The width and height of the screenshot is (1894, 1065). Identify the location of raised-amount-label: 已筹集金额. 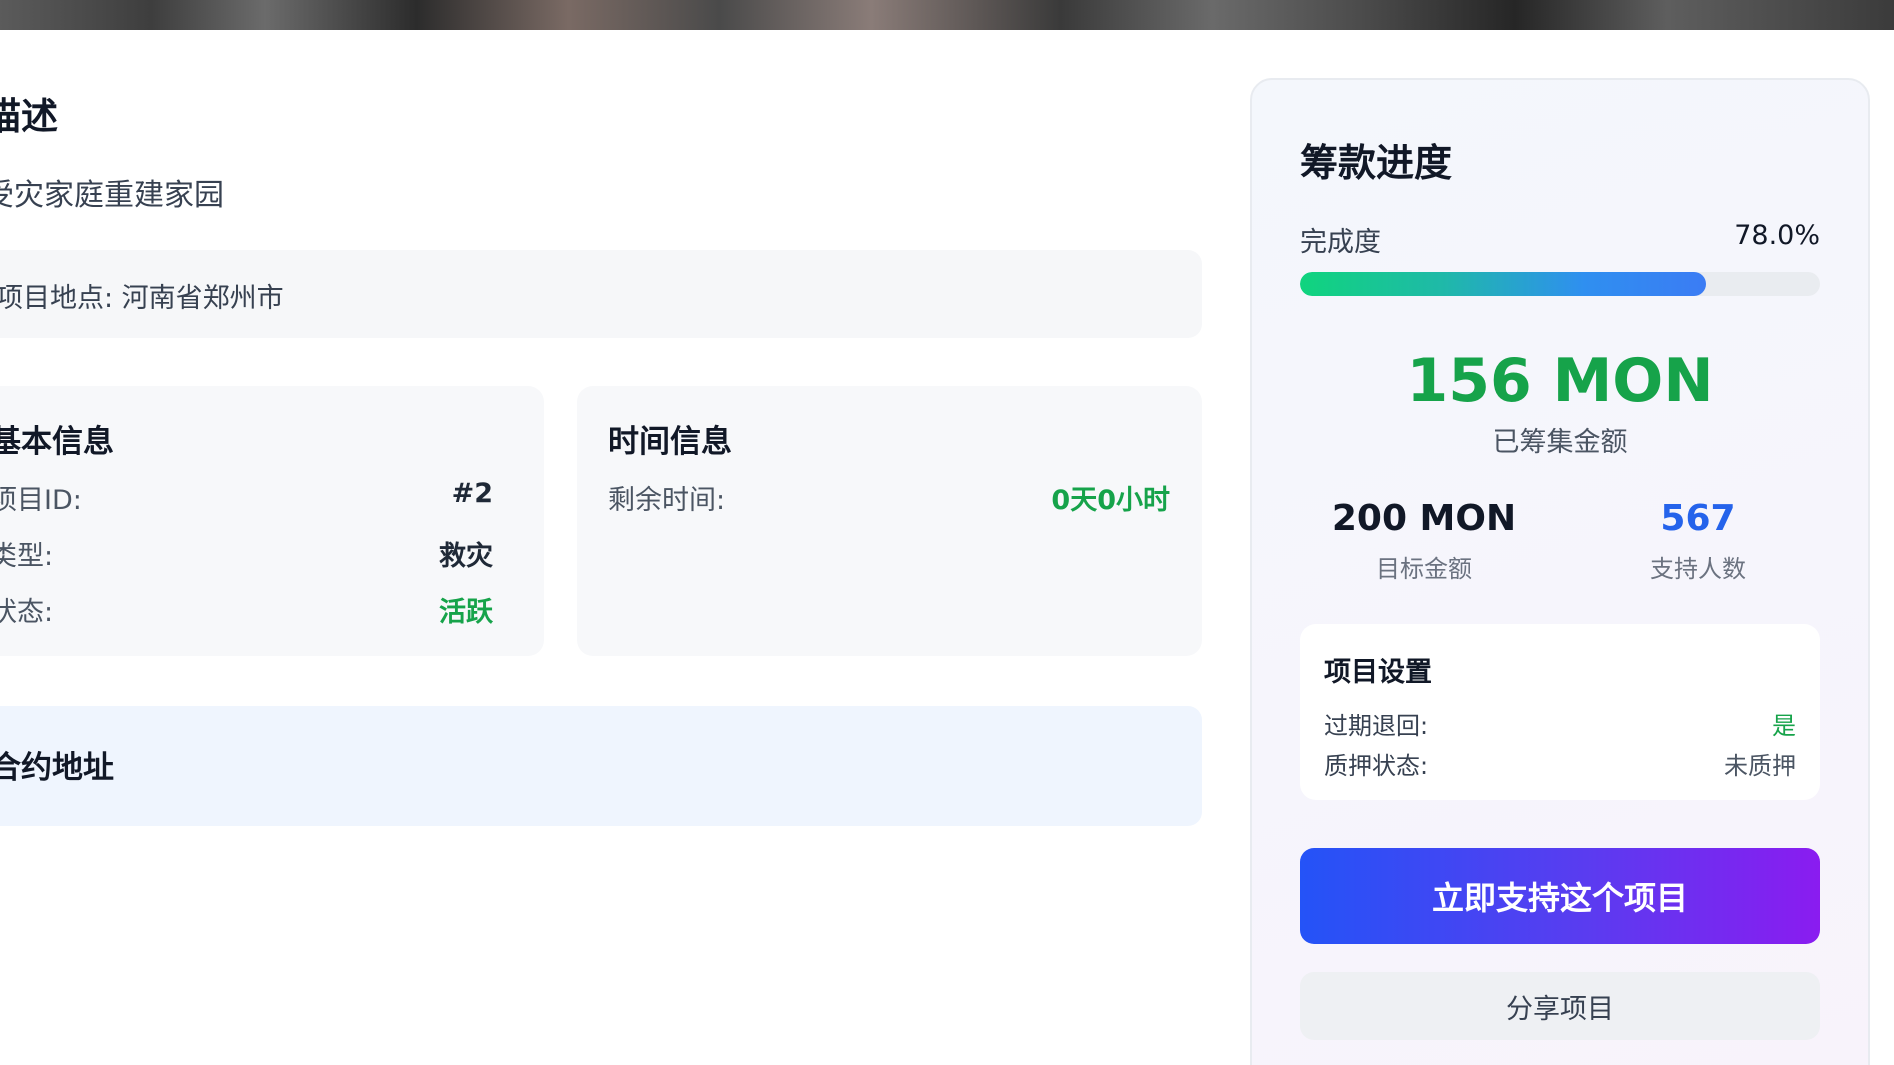
(1560, 442).